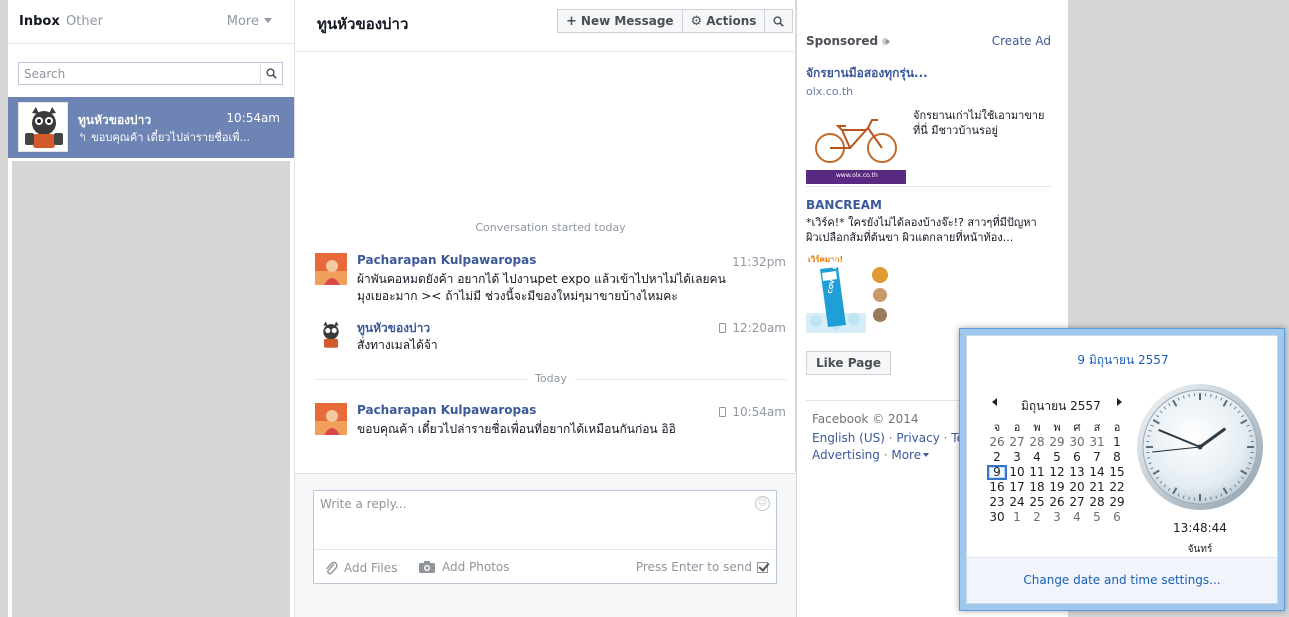 Image resolution: width=1289 pixels, height=617 pixels. Describe the element at coordinates (1057, 427) in the screenshot. I see `weekday-header: พ` at that location.